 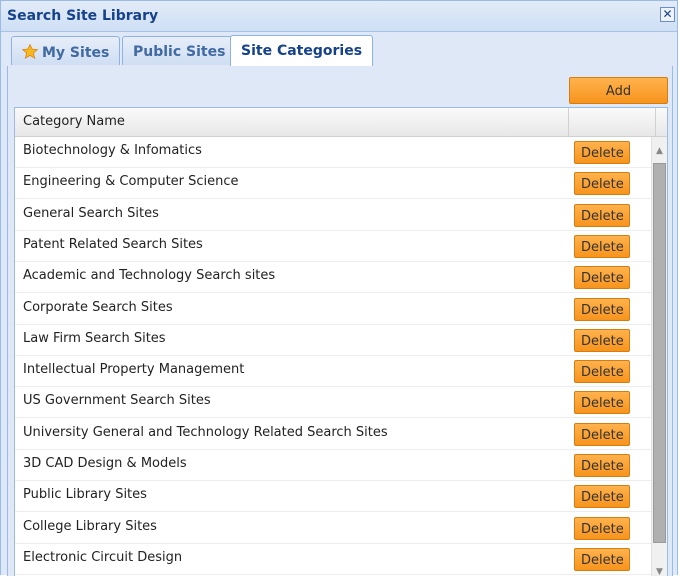 I want to click on vertical-scrollbar: ▲ ▼, so click(x=659, y=356).